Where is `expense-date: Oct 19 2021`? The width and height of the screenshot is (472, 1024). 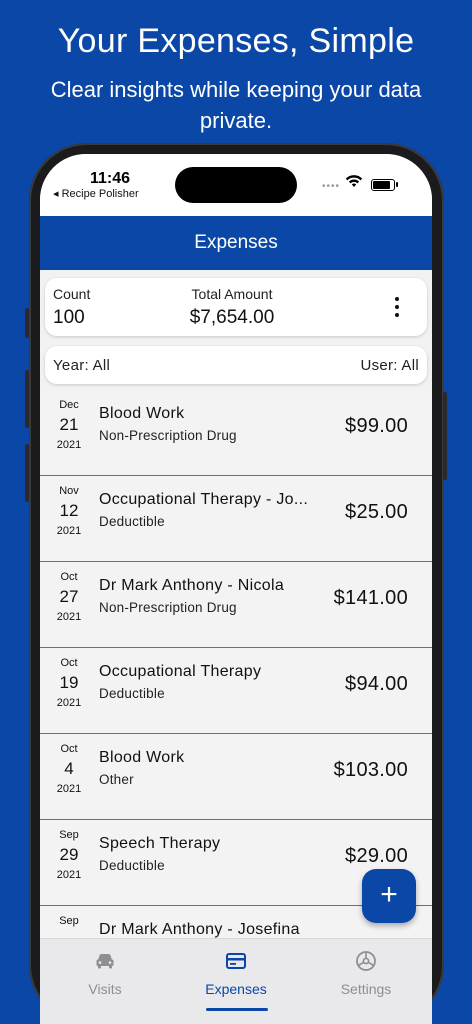 expense-date: Oct 19 2021 is located at coordinates (69, 683).